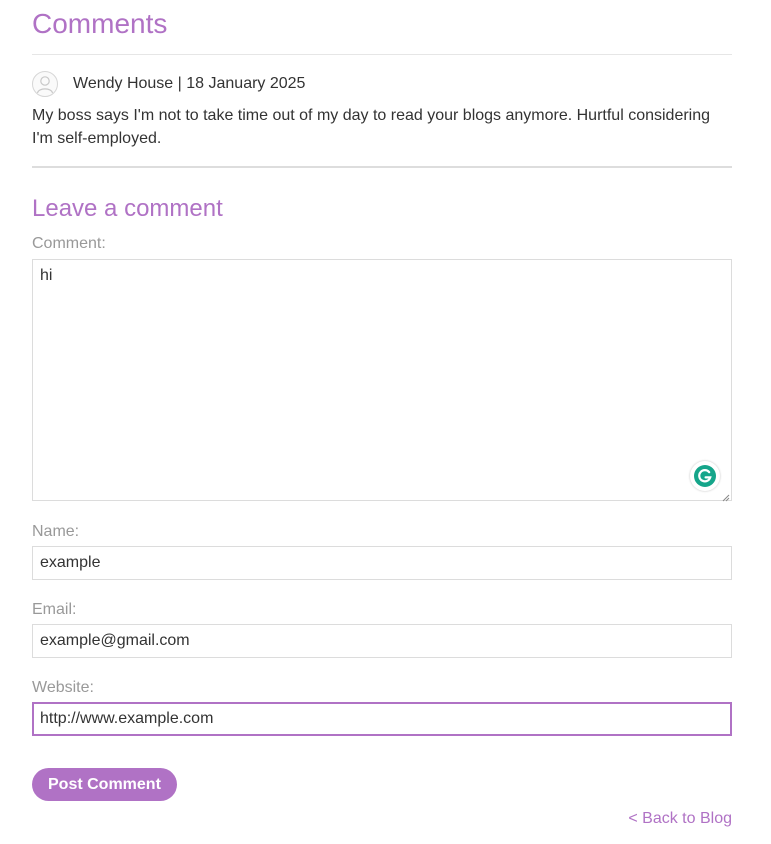  I want to click on name-input, so click(382, 563).